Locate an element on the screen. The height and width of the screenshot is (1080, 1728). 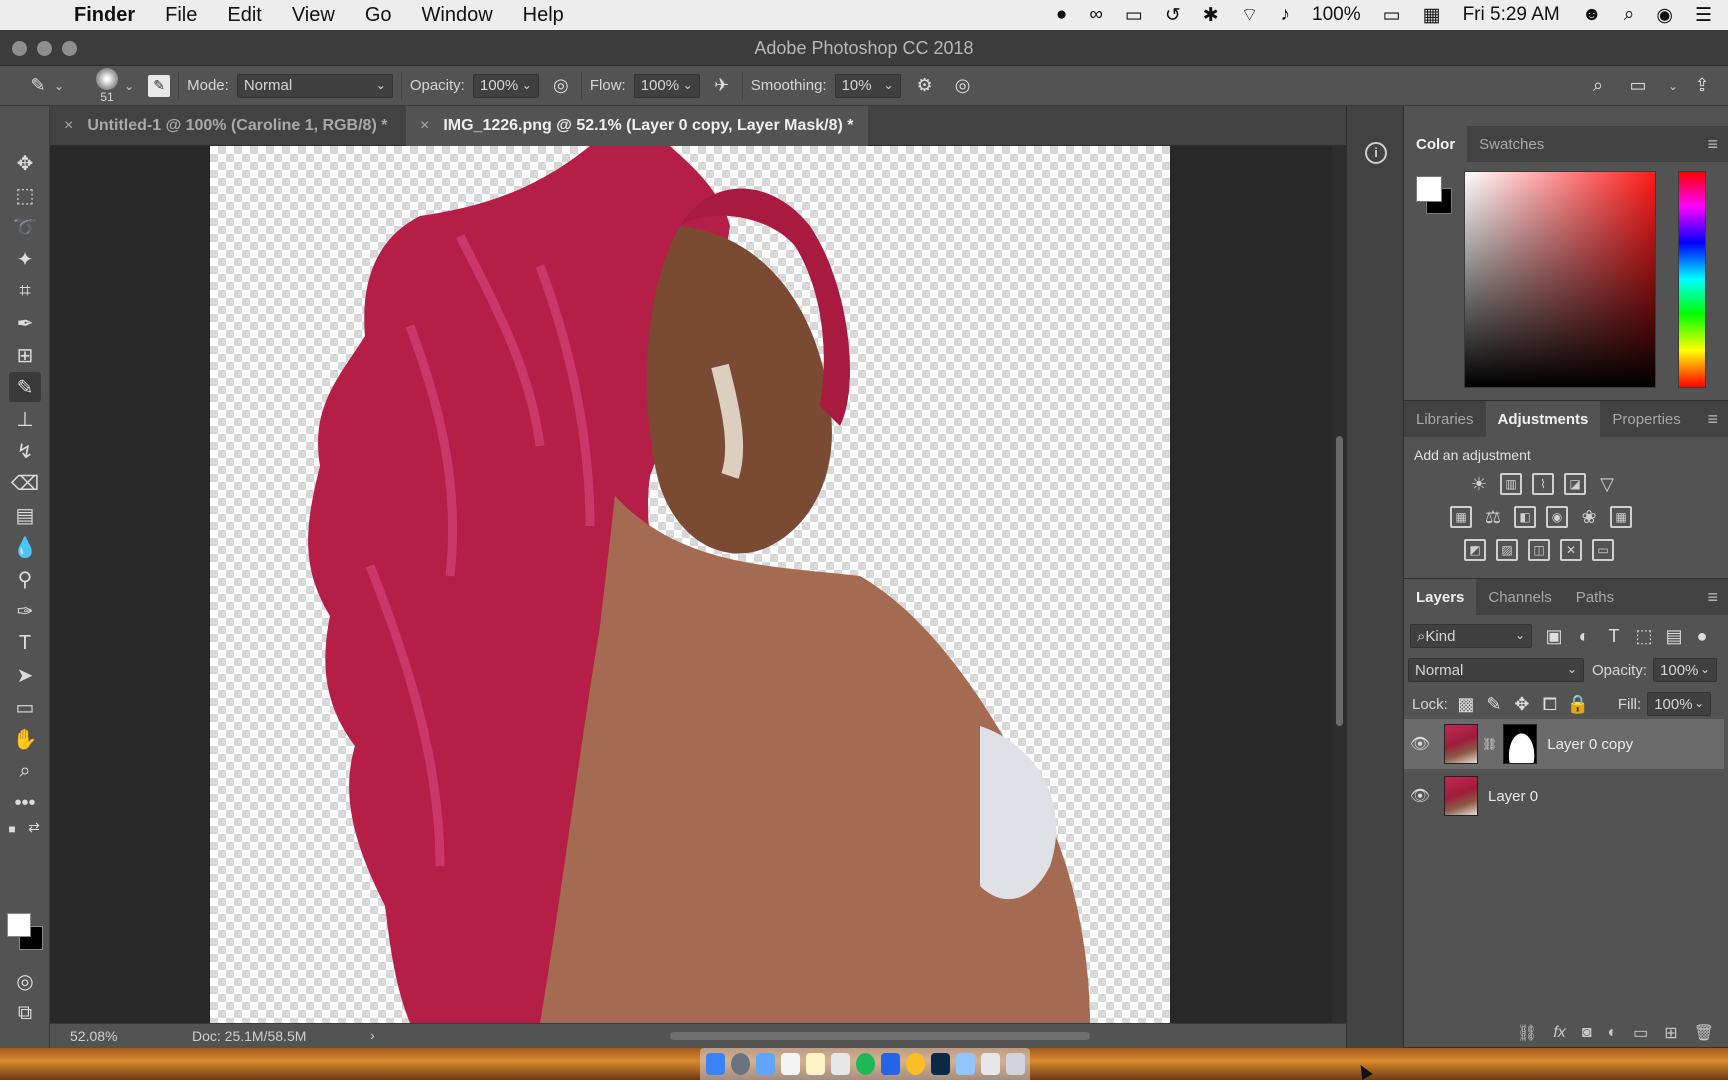
tab-libraries: Libraries is located at coordinates (1445, 419).